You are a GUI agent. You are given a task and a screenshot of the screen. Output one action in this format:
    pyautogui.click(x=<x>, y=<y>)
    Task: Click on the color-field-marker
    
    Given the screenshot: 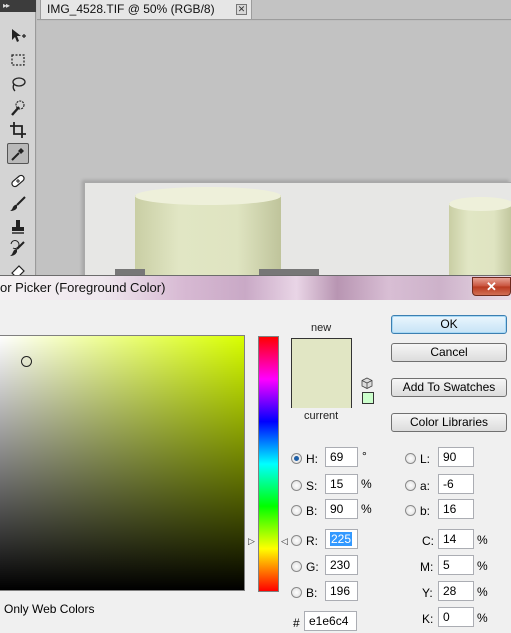 What is the action you would take?
    pyautogui.click(x=26, y=361)
    